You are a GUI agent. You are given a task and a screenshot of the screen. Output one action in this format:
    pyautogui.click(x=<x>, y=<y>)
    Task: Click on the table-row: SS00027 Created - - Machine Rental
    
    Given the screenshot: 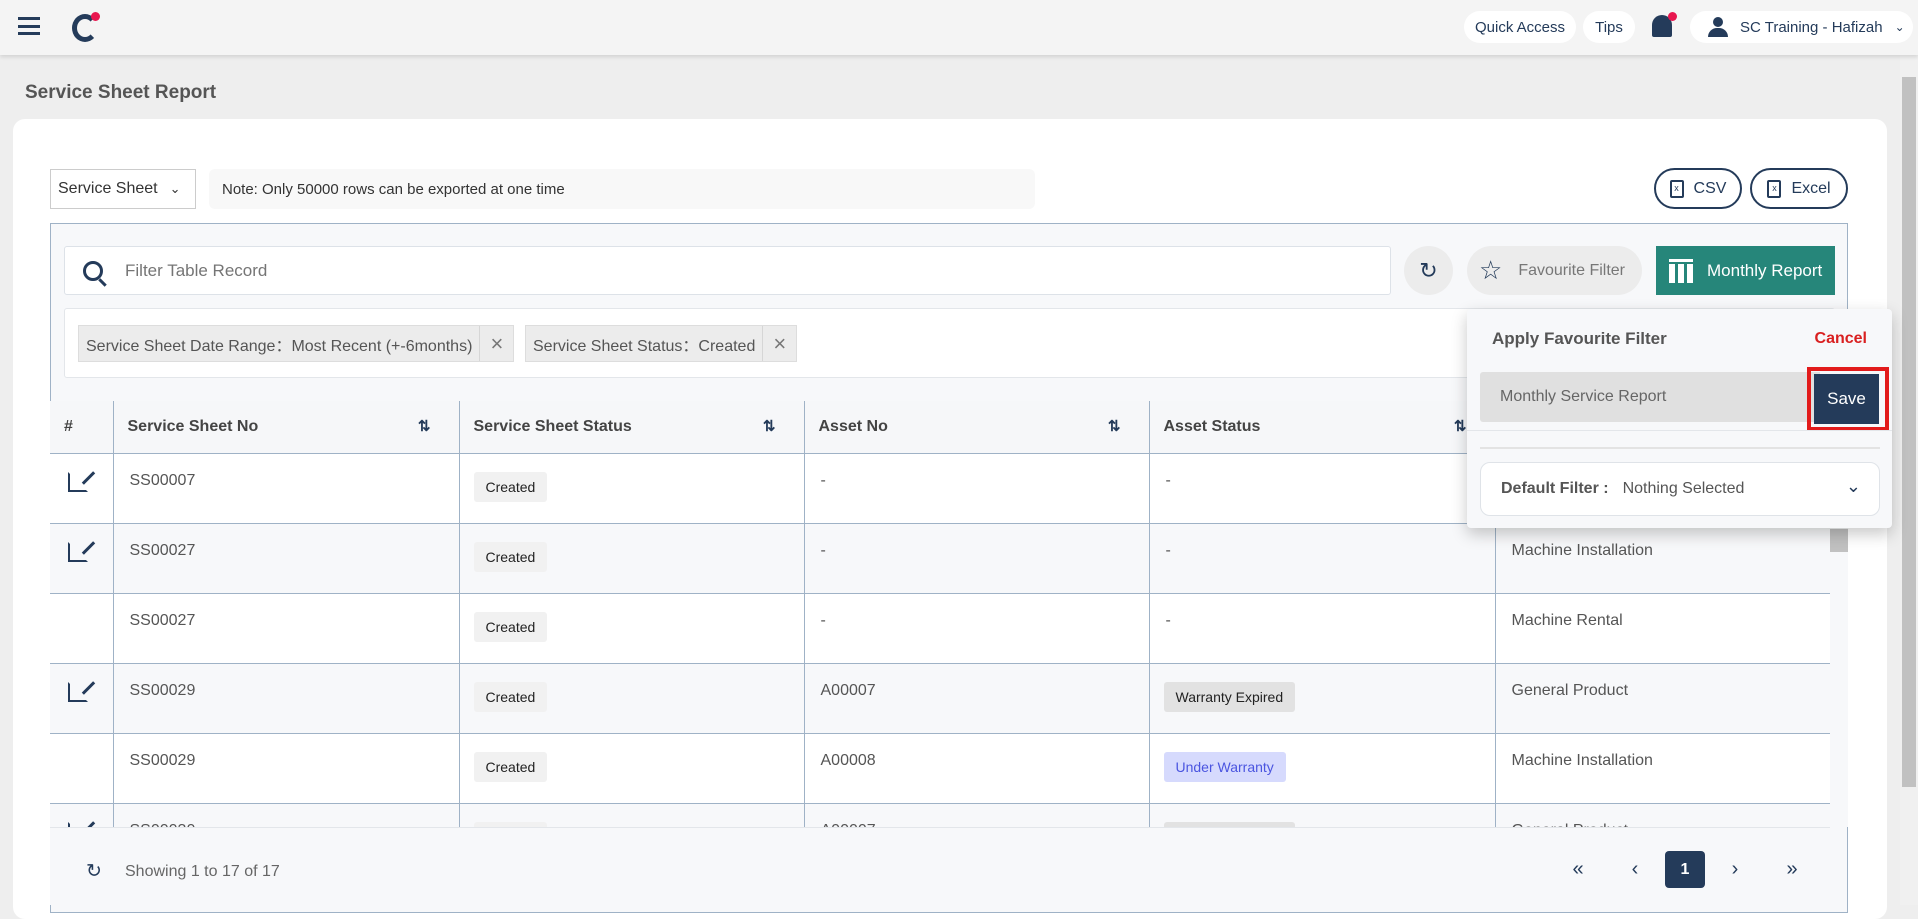 What is the action you would take?
    pyautogui.click(x=940, y=627)
    